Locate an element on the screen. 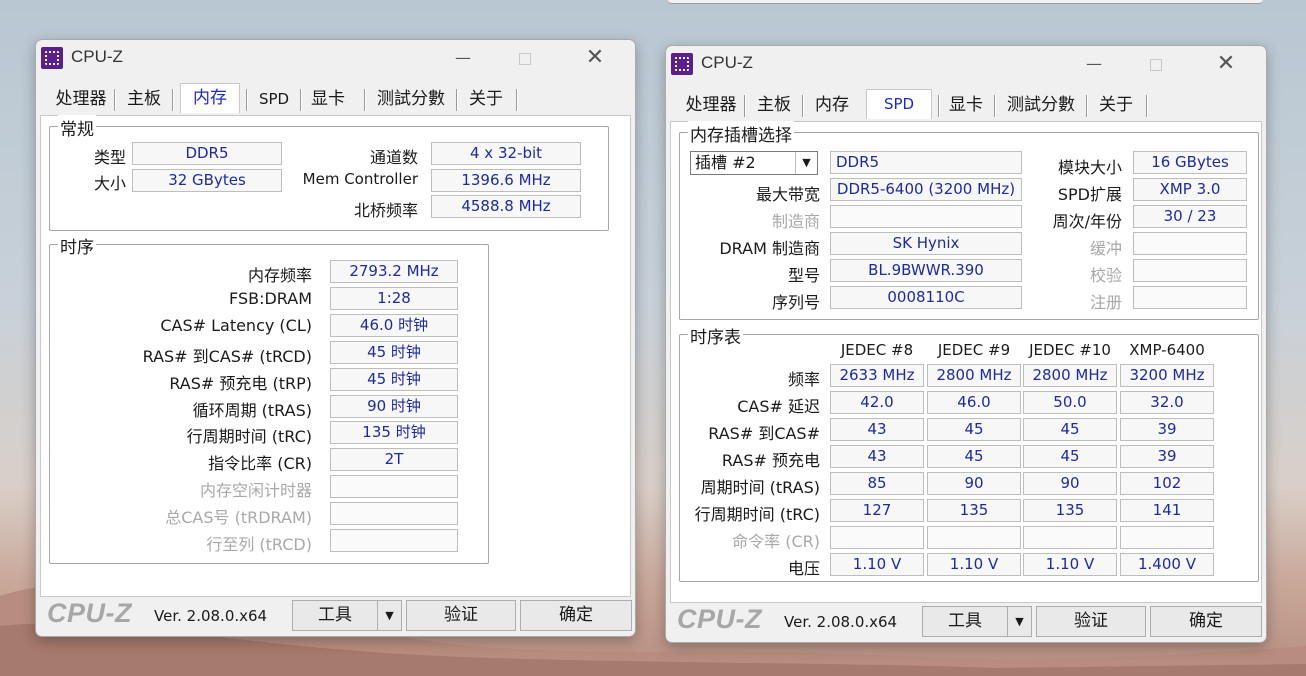  timing-table-cell: 2800 MHz is located at coordinates (1070, 375).